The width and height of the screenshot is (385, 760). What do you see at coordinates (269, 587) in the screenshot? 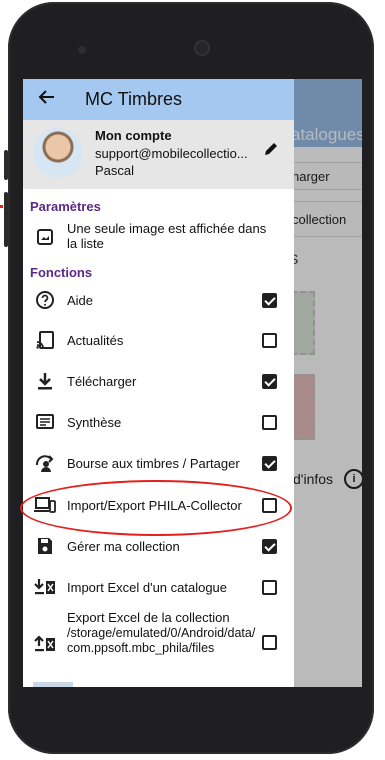
I see `checkbox-import-excel` at bounding box center [269, 587].